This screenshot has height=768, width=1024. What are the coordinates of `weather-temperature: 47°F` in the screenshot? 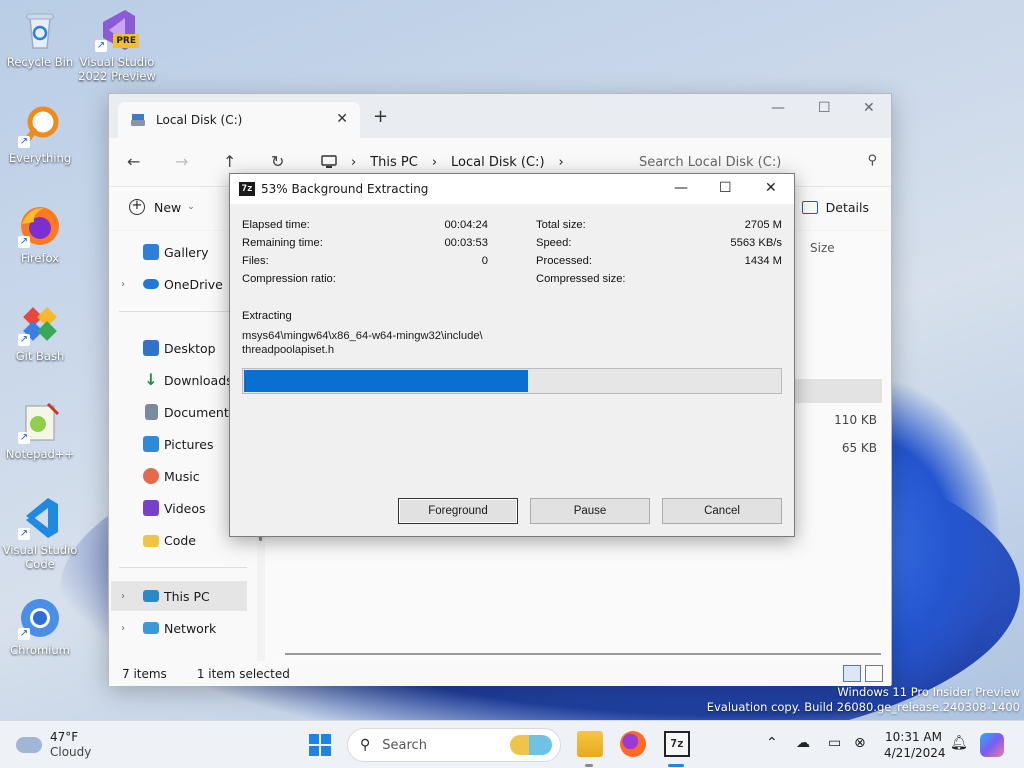 It's located at (64, 737).